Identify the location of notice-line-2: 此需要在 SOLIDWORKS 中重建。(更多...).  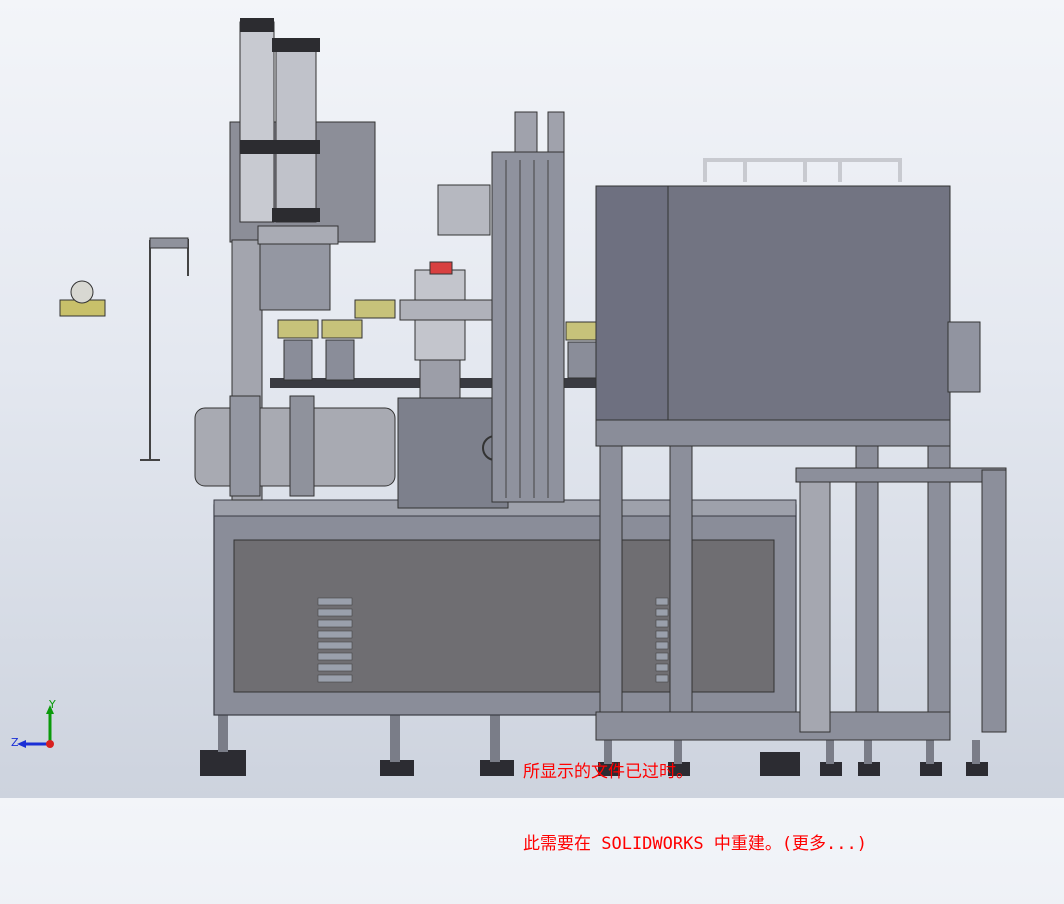
(695, 844).